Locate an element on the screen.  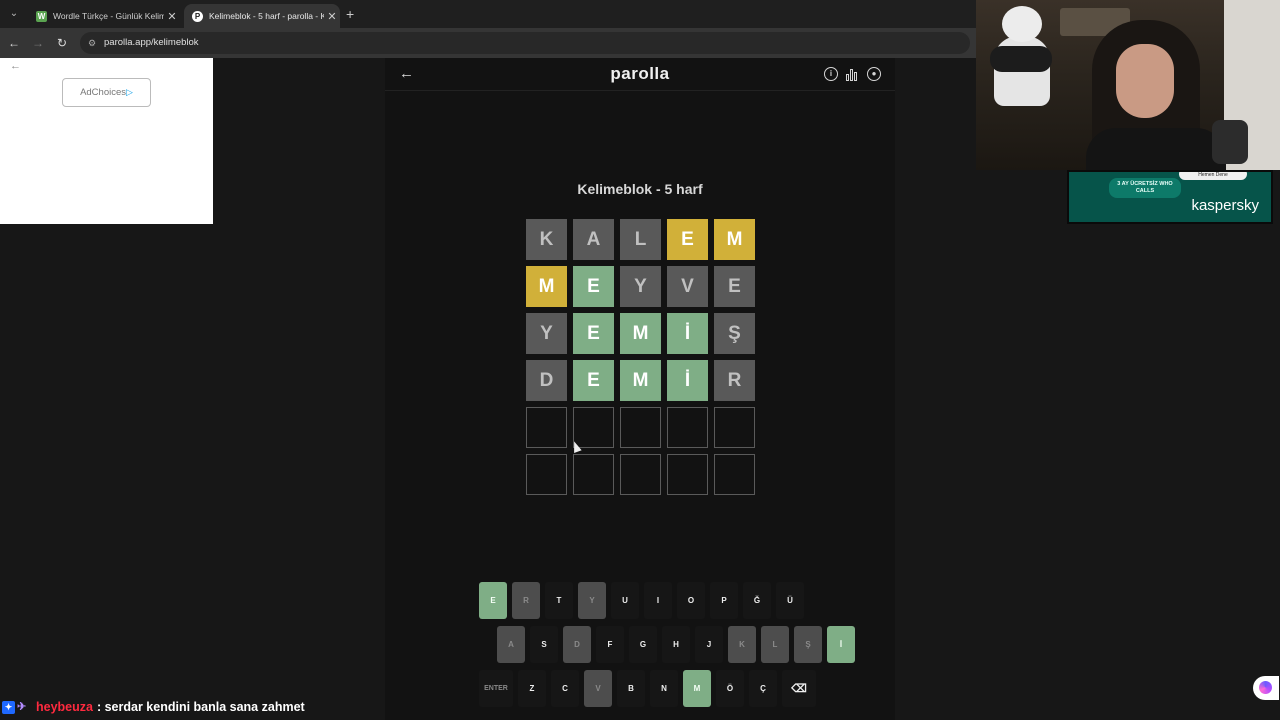
parolla-favicon-icon: P is located at coordinates (197, 16).